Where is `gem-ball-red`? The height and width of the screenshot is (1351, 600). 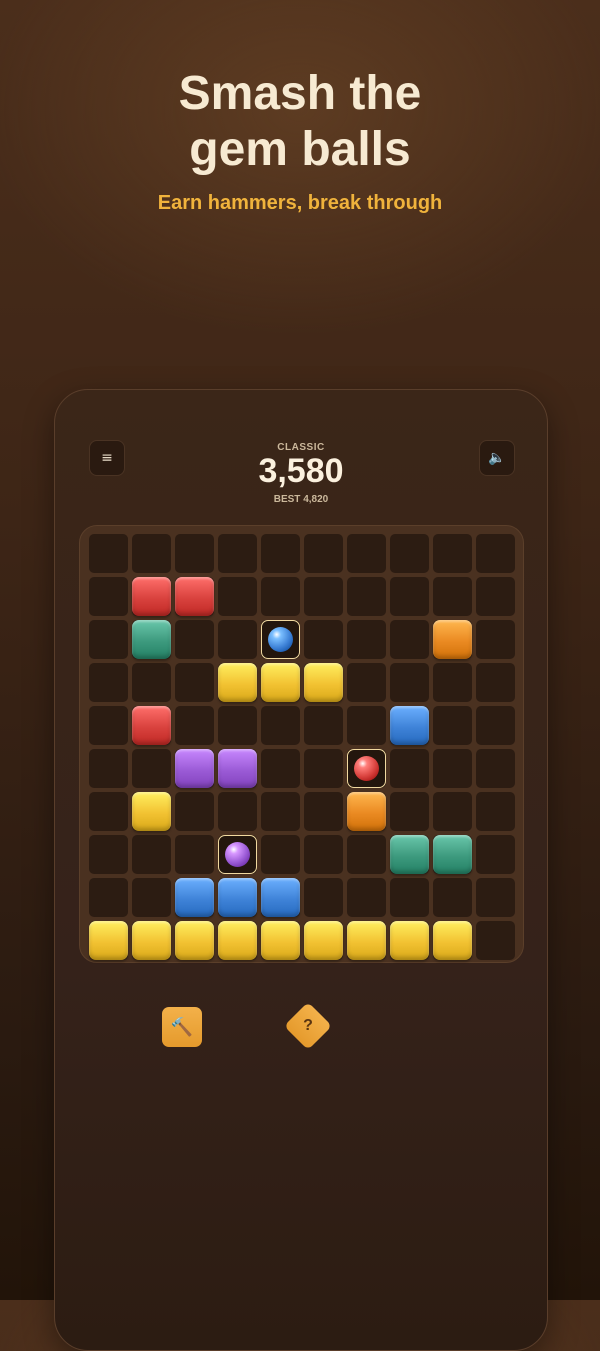 gem-ball-red is located at coordinates (366, 768).